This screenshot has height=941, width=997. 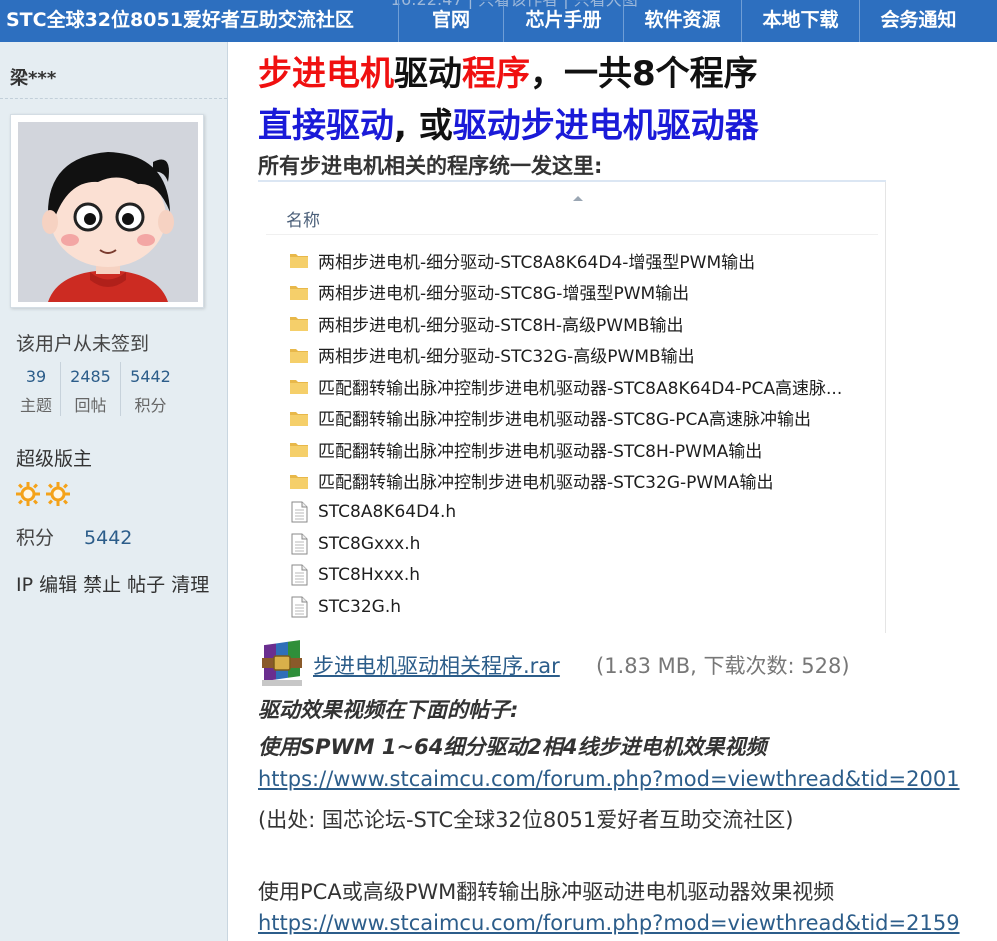 I want to click on heading-segment: 程序, so click(x=496, y=74).